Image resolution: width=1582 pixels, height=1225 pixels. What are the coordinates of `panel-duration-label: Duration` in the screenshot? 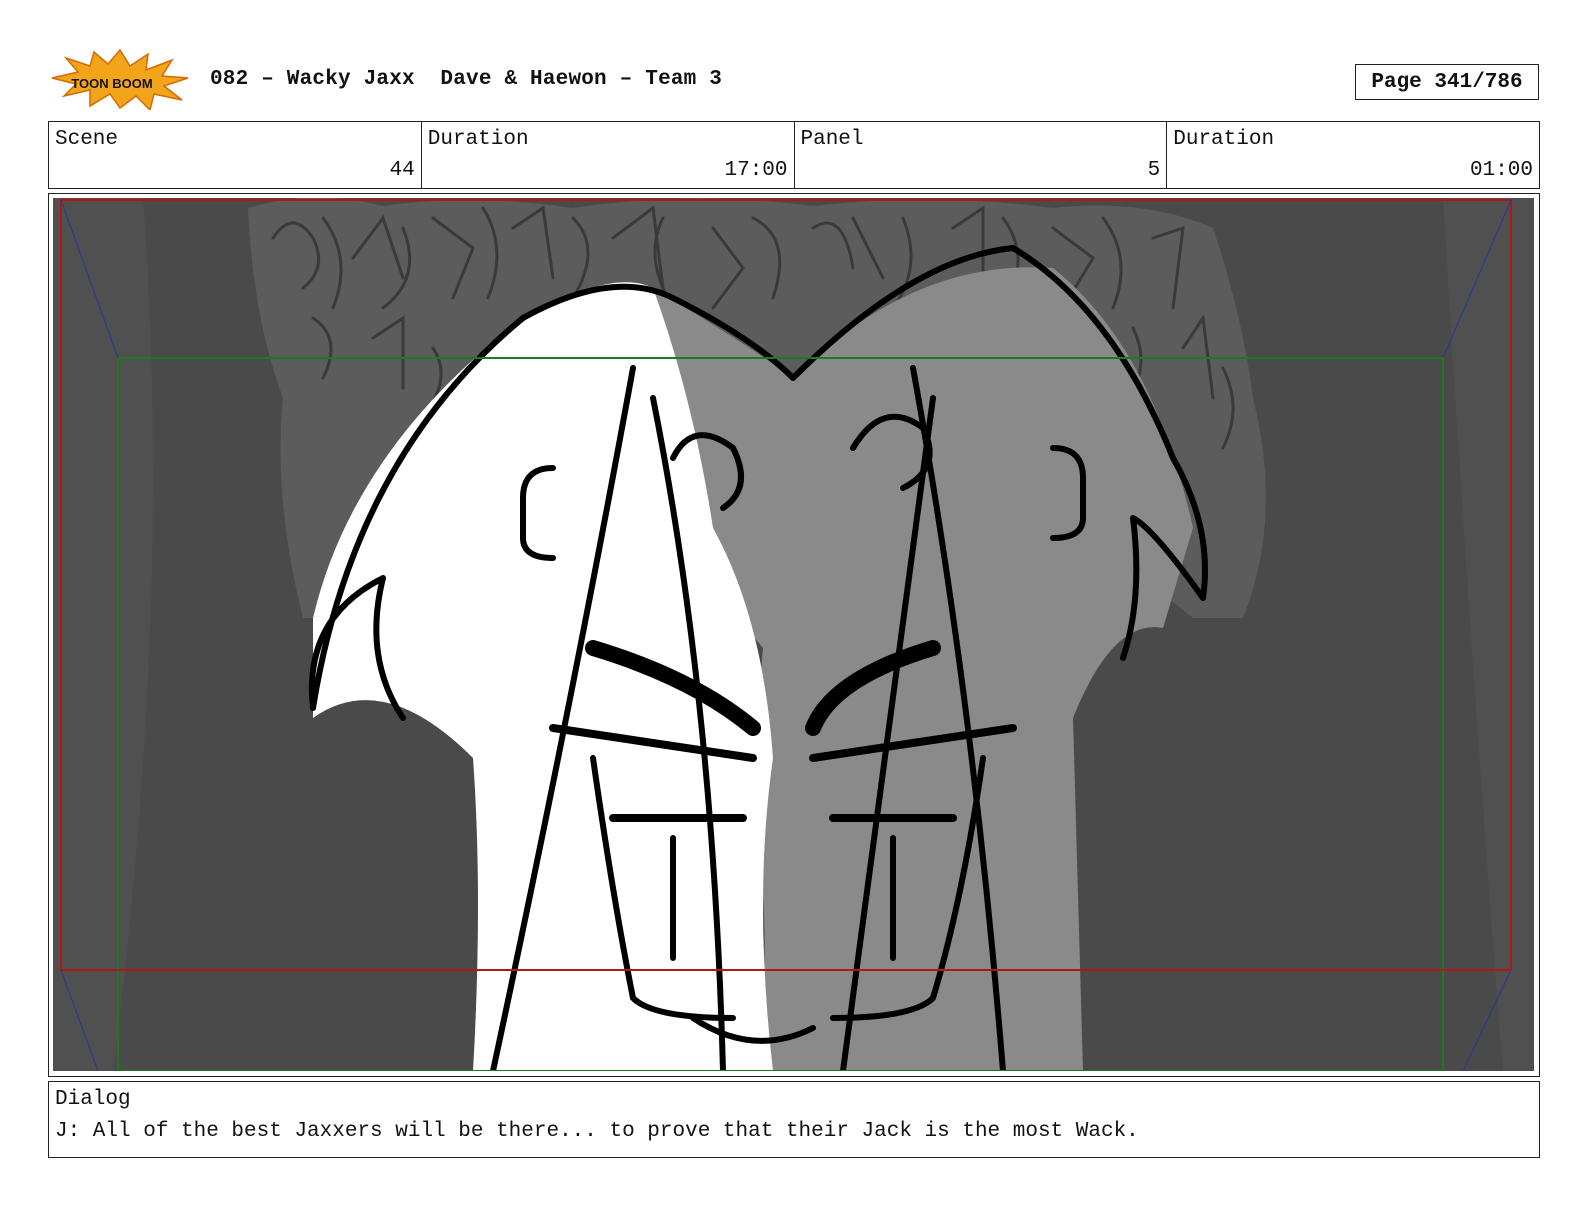 It's located at (1224, 139).